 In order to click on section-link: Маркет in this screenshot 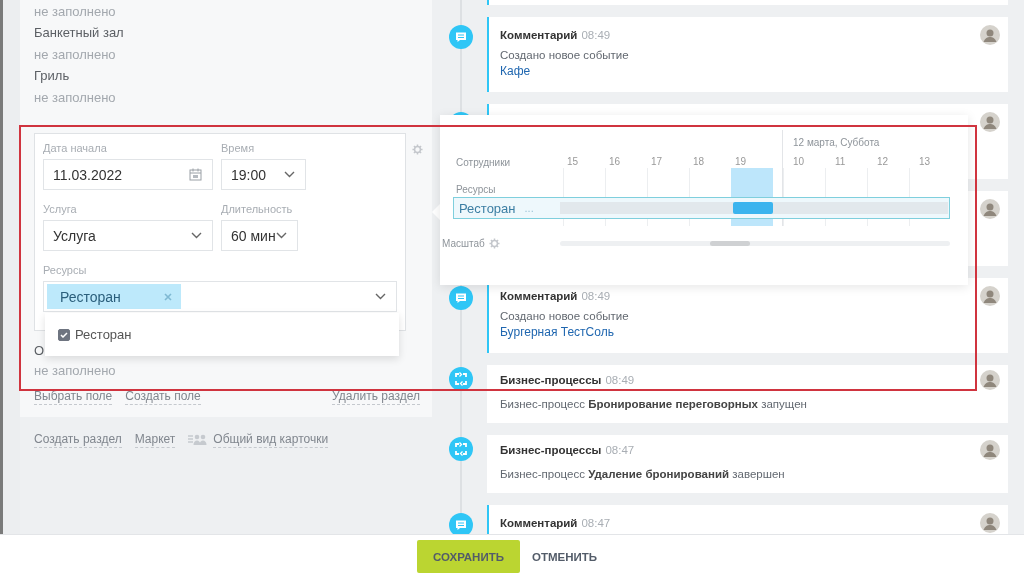, I will do `click(155, 440)`.